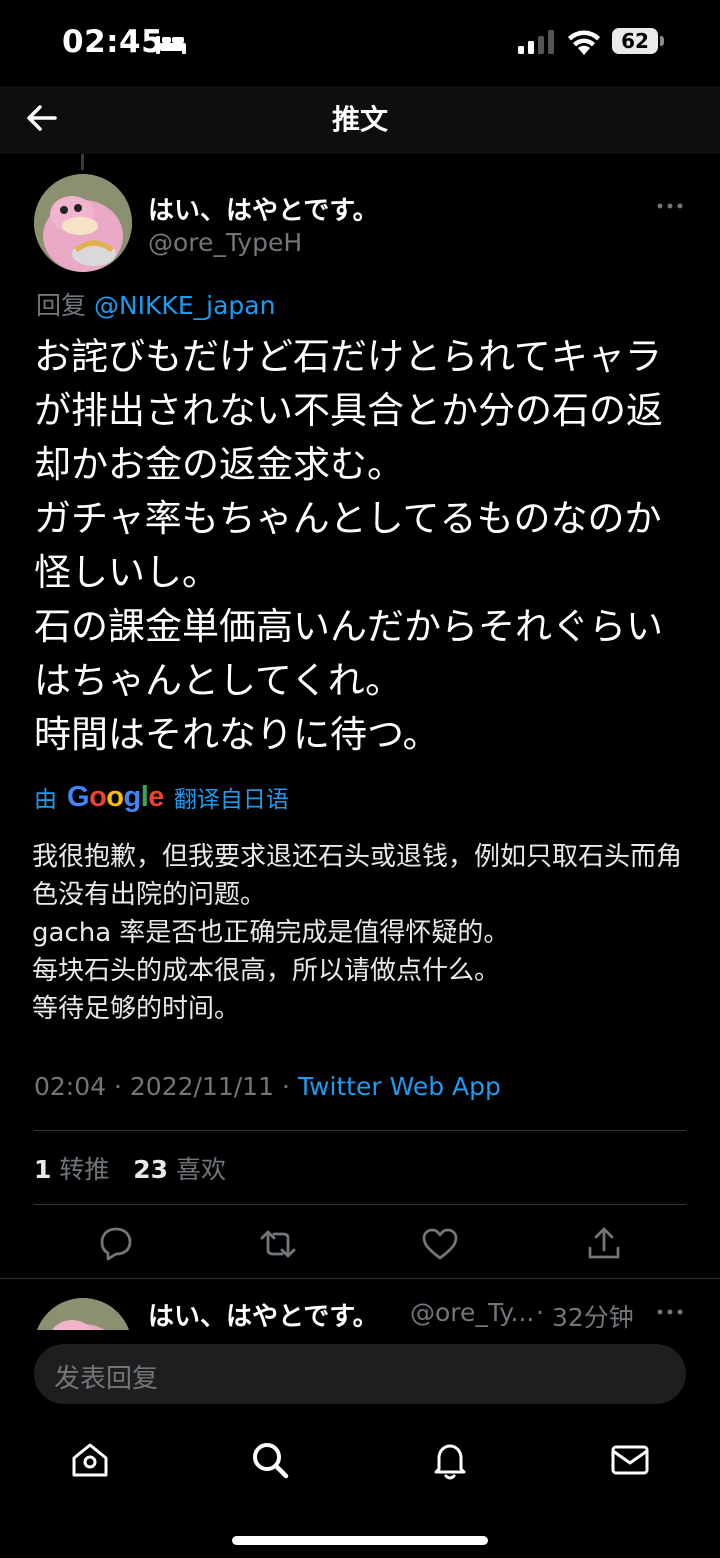 The width and height of the screenshot is (720, 1558). Describe the element at coordinates (70, 1086) in the screenshot. I see `tweet-time: 02:04` at that location.